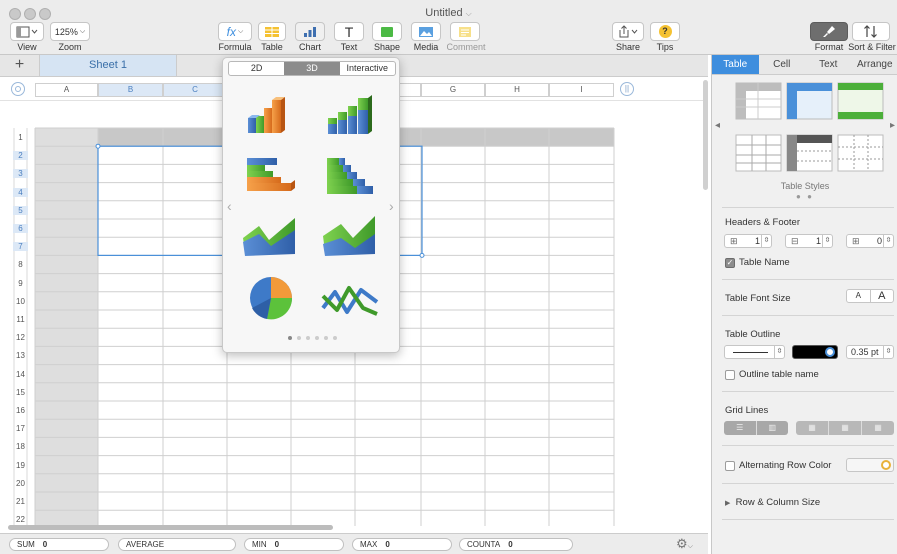 Image resolution: width=897 pixels, height=554 pixels. What do you see at coordinates (748, 241) in the screenshot?
I see `header-rows-stepper: ⊞ 1 ⇳` at bounding box center [748, 241].